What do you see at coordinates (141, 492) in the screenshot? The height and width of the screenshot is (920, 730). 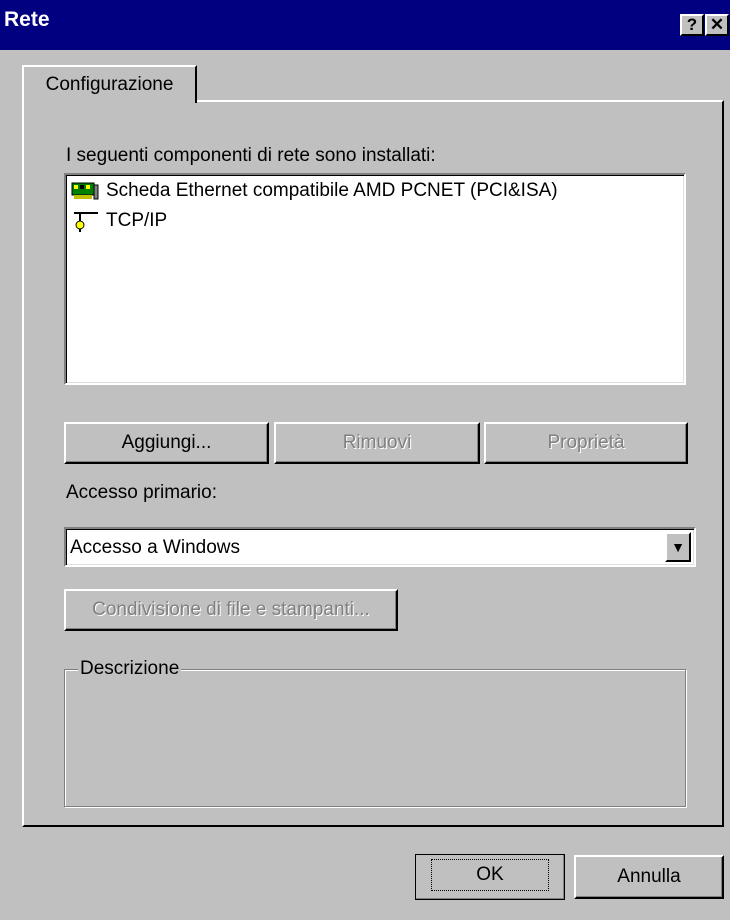 I see `primary-logon-label: Accesso primario:` at bounding box center [141, 492].